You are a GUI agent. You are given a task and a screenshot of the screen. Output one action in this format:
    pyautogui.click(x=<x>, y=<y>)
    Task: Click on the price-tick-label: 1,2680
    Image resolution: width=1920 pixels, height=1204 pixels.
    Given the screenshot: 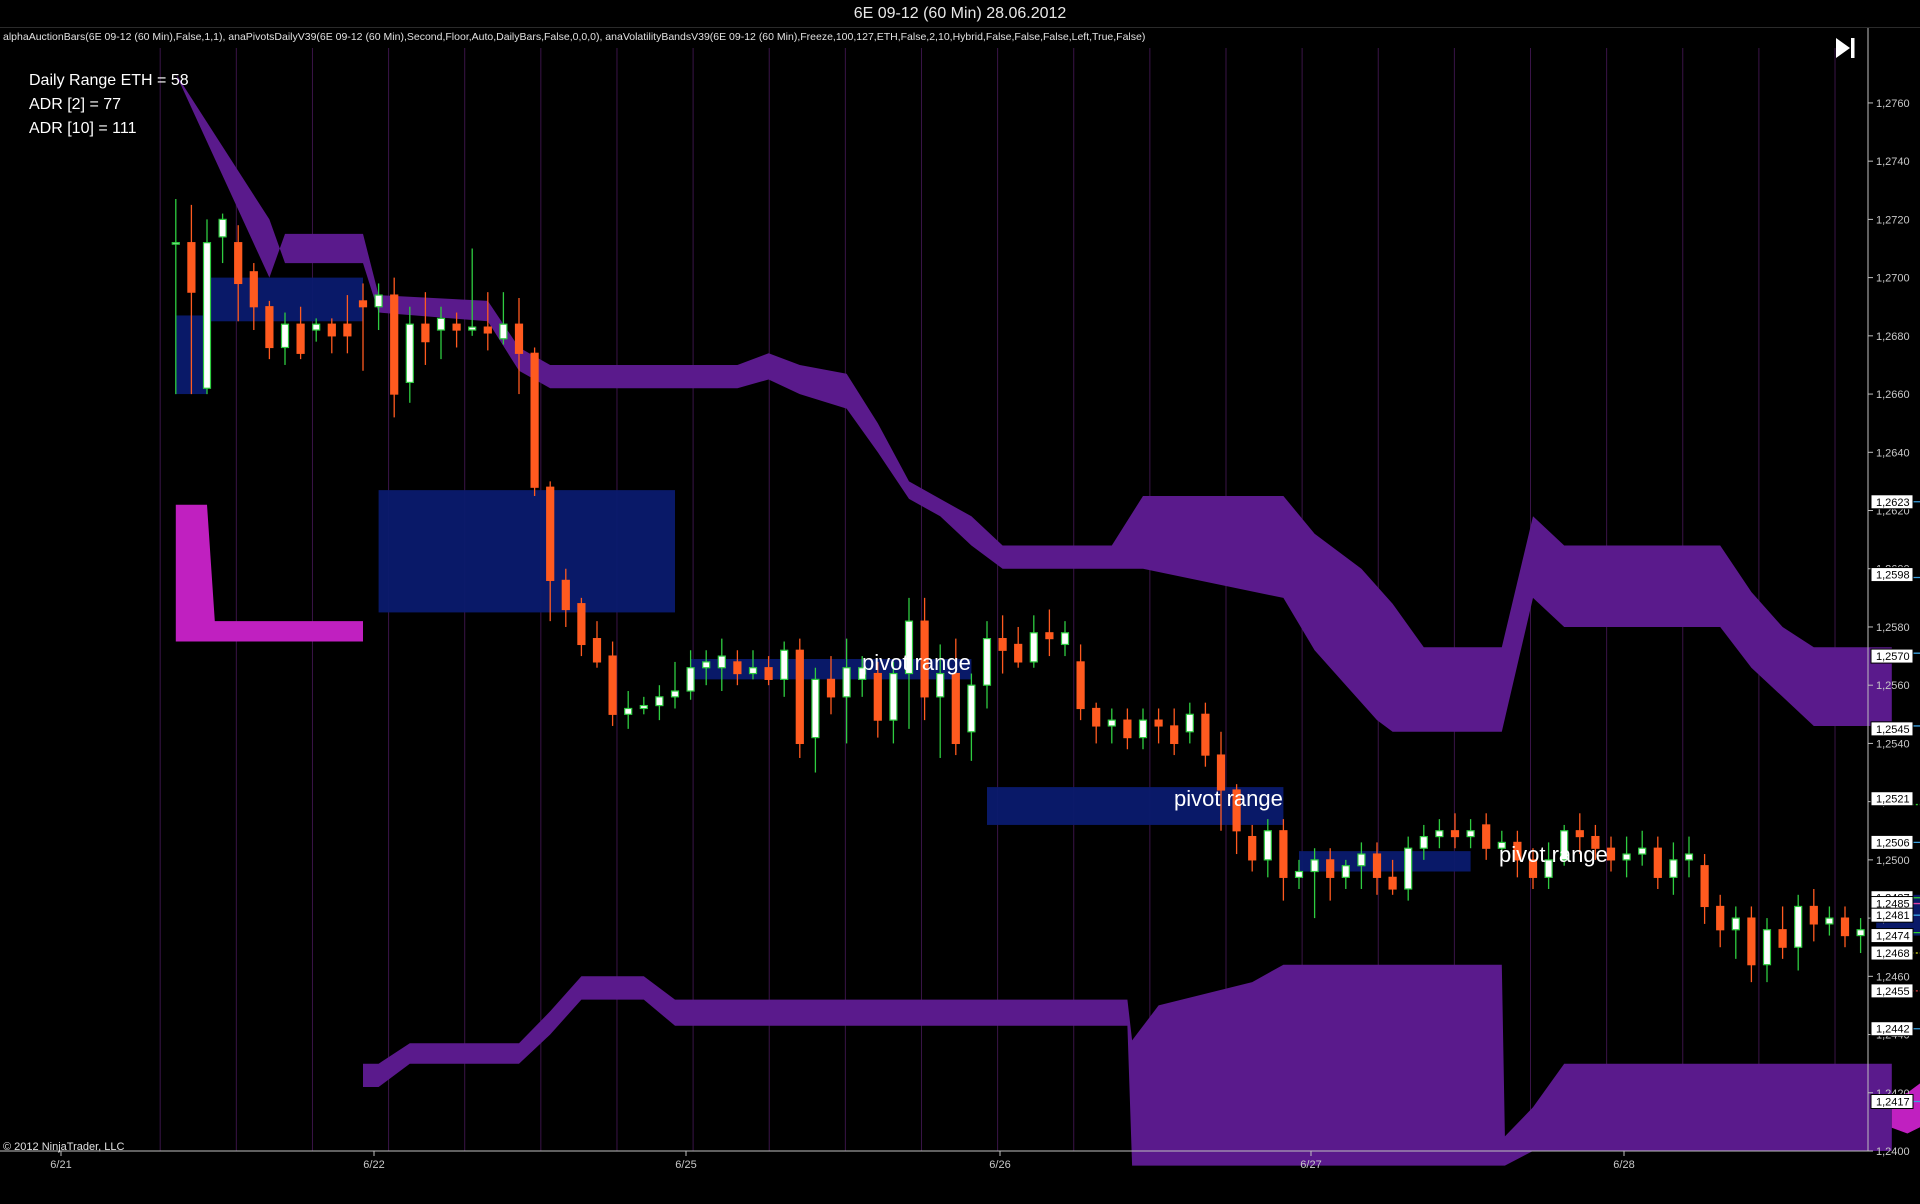 What is the action you would take?
    pyautogui.click(x=1893, y=337)
    